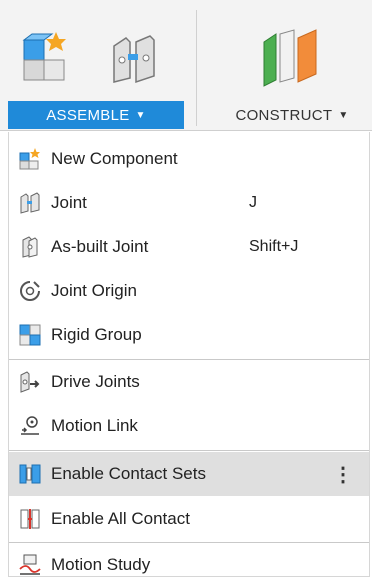 The width and height of the screenshot is (372, 586). Describe the element at coordinates (30, 335) in the screenshot. I see `rigid-group-icon` at that location.